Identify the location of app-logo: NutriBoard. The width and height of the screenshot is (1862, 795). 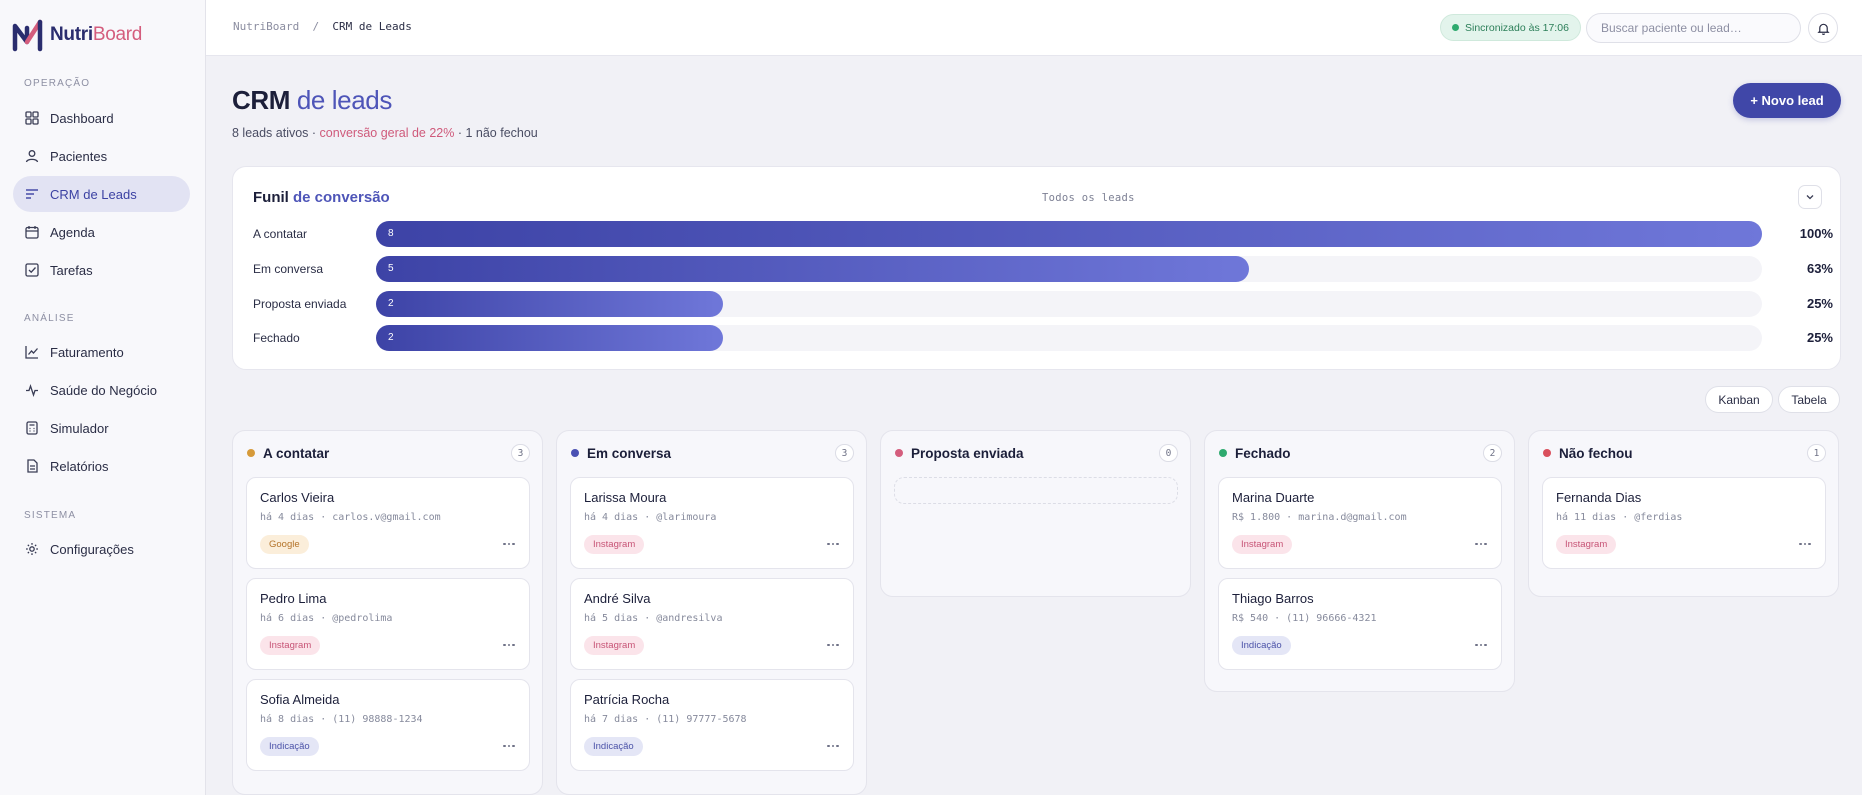
(77, 35).